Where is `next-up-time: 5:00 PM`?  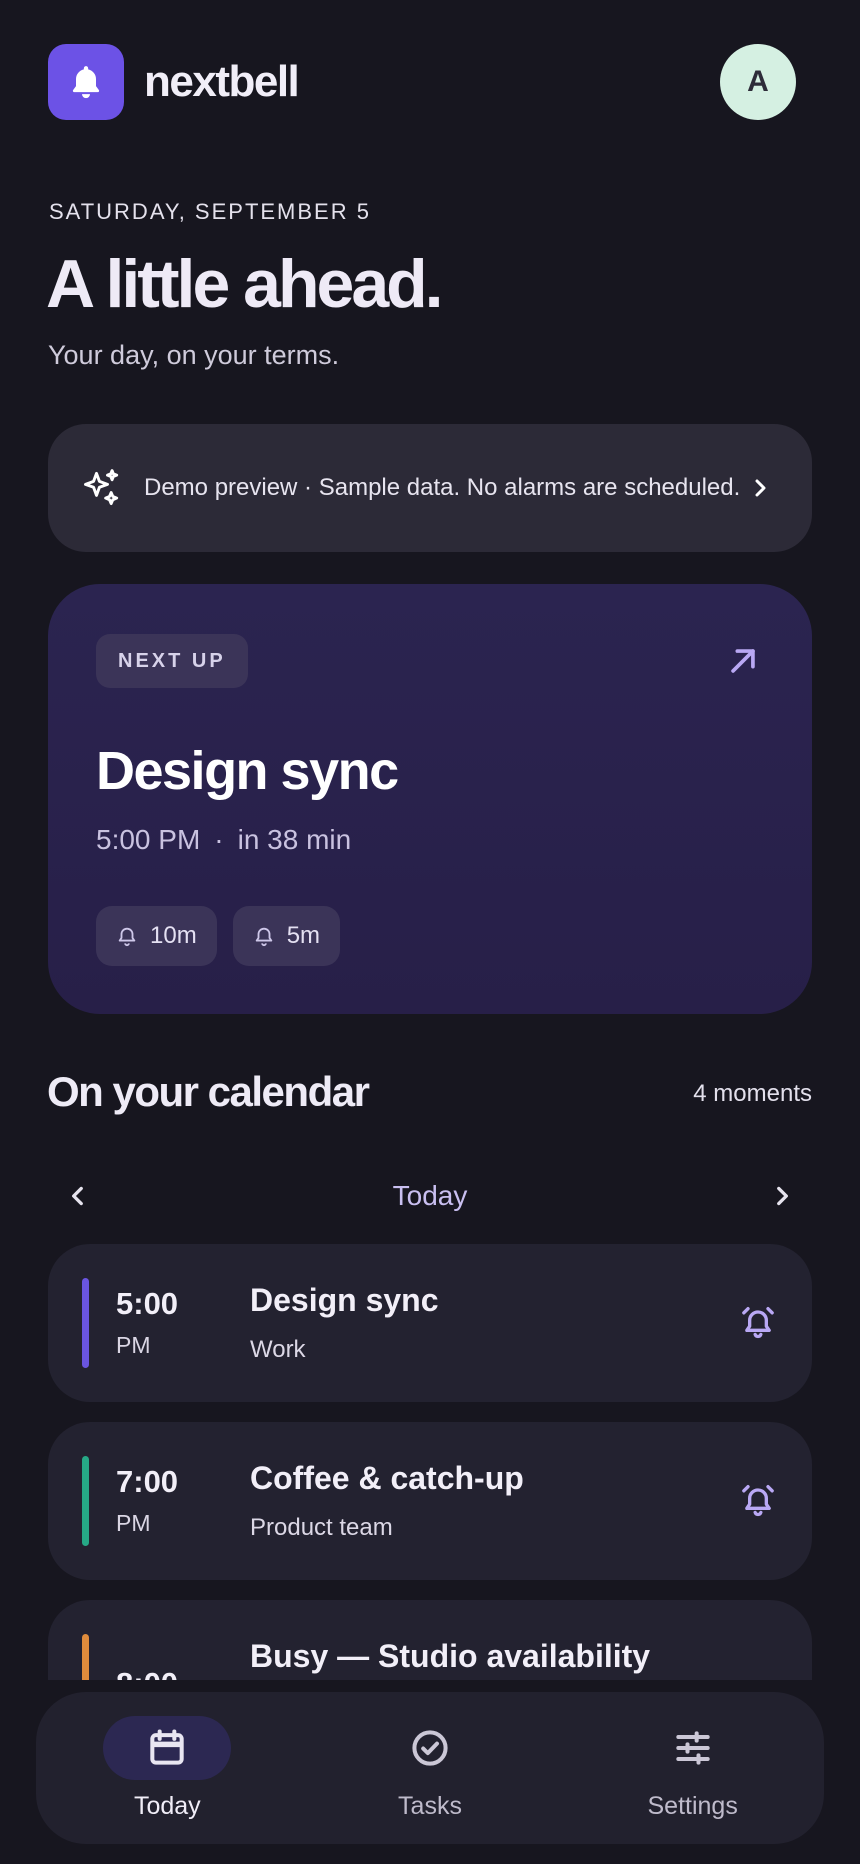
next-up-time: 5:00 PM is located at coordinates (148, 839).